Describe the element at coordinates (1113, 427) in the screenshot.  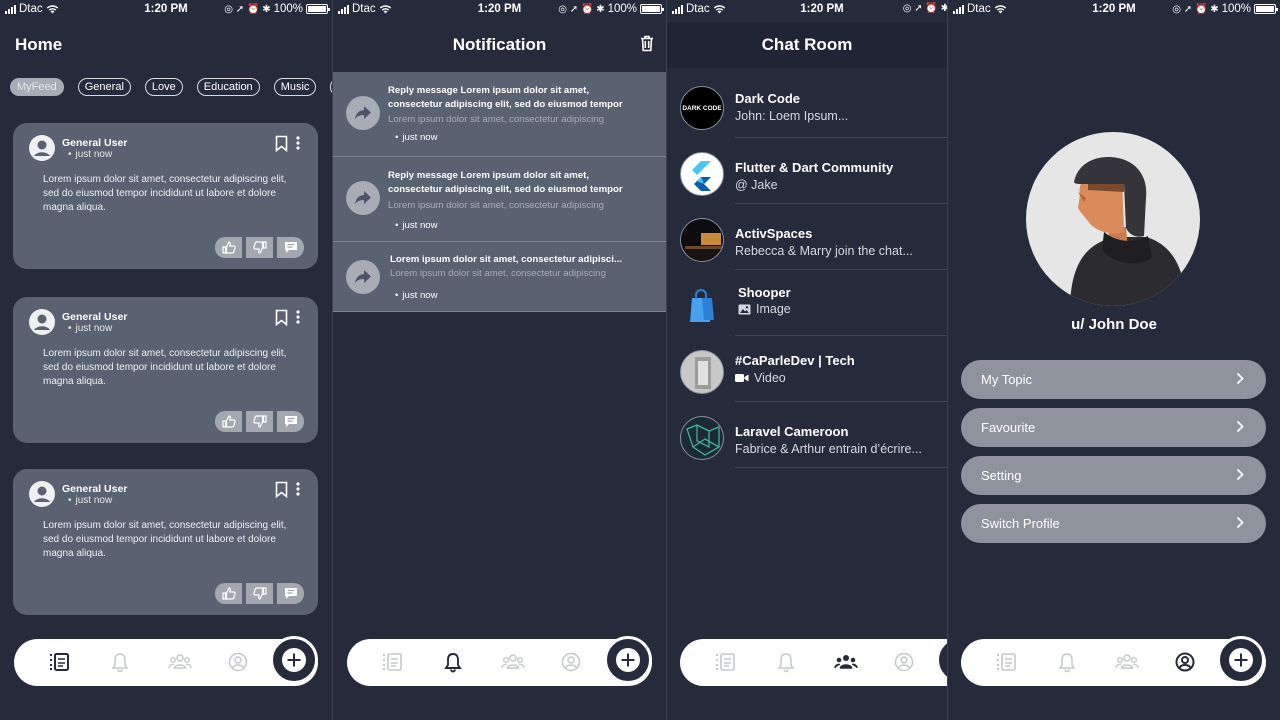
I see `favourite-button: Favourite` at that location.